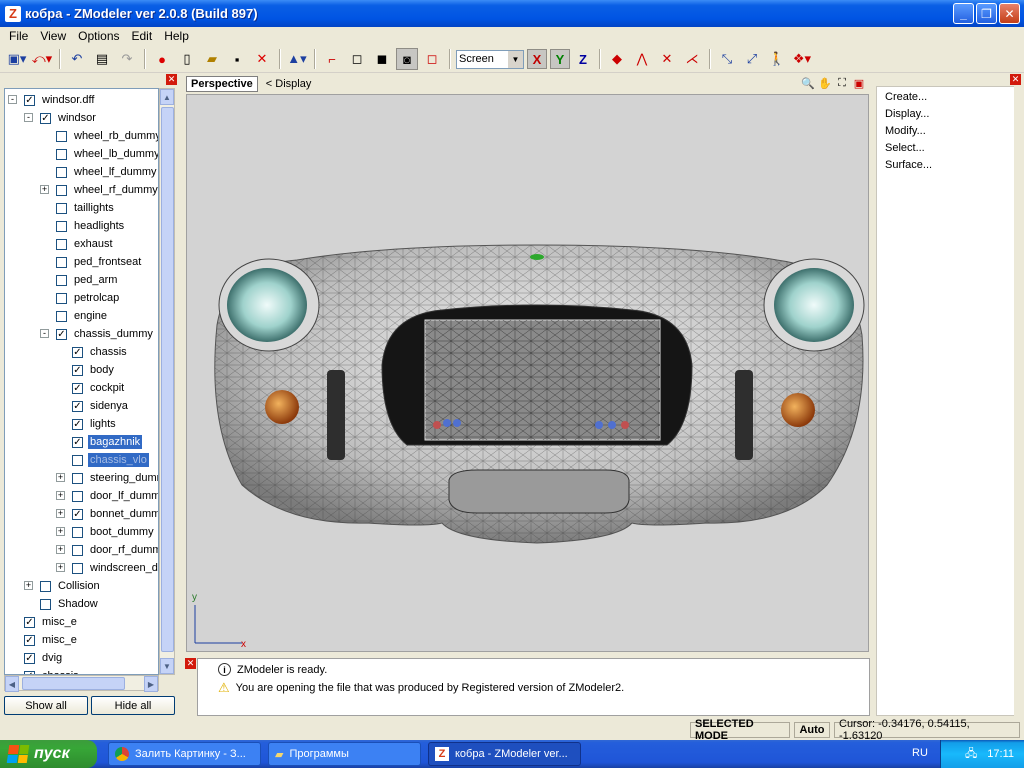 This screenshot has width=1024, height=768. I want to click on viewport-tab-perspective: Perspective, so click(222, 83).